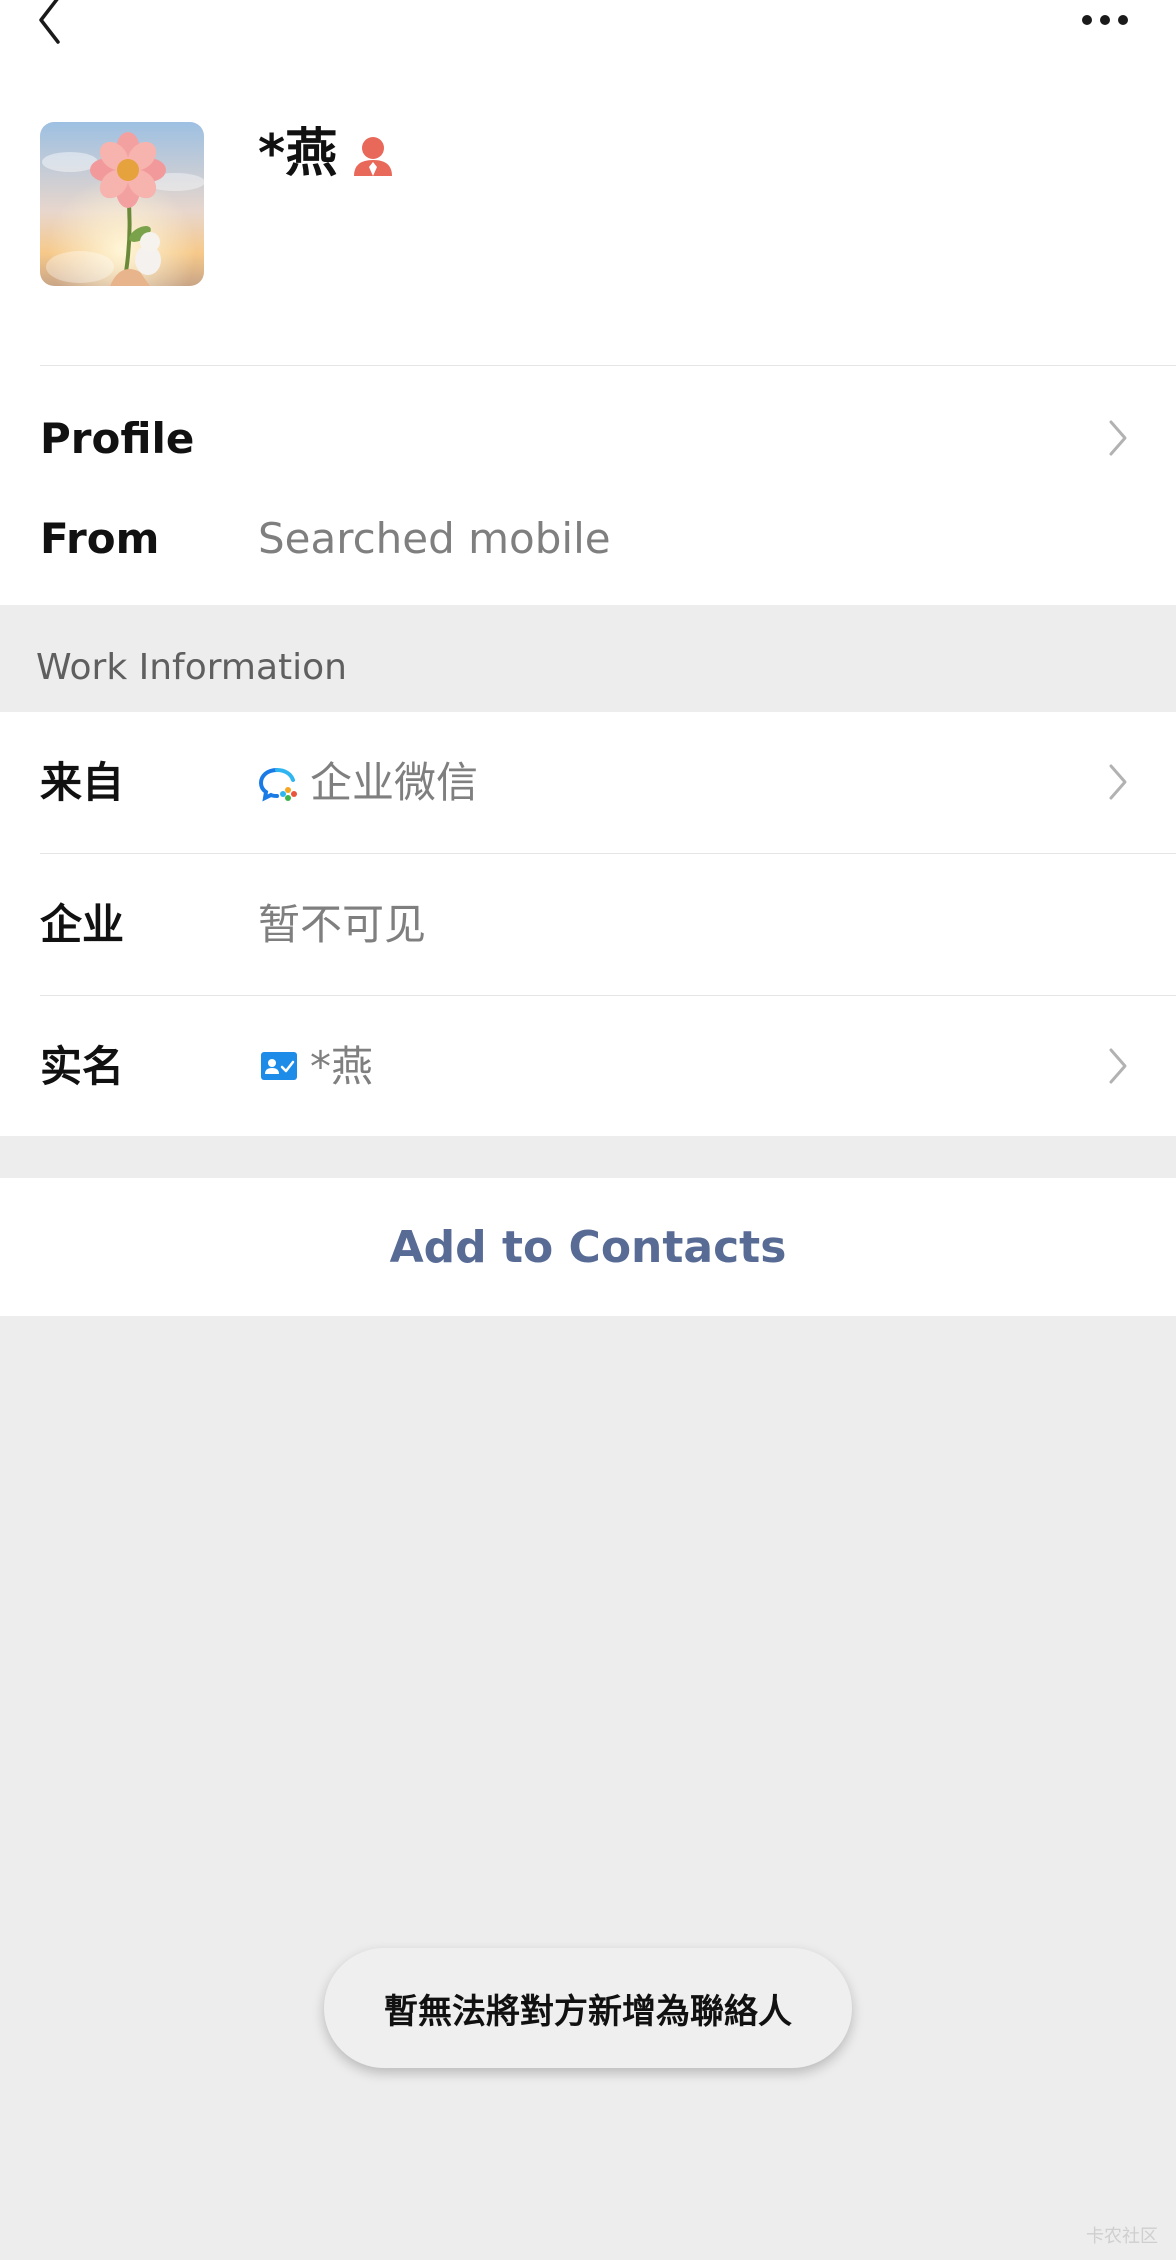  Describe the element at coordinates (117, 438) in the screenshot. I see `profile-label: Profile` at that location.